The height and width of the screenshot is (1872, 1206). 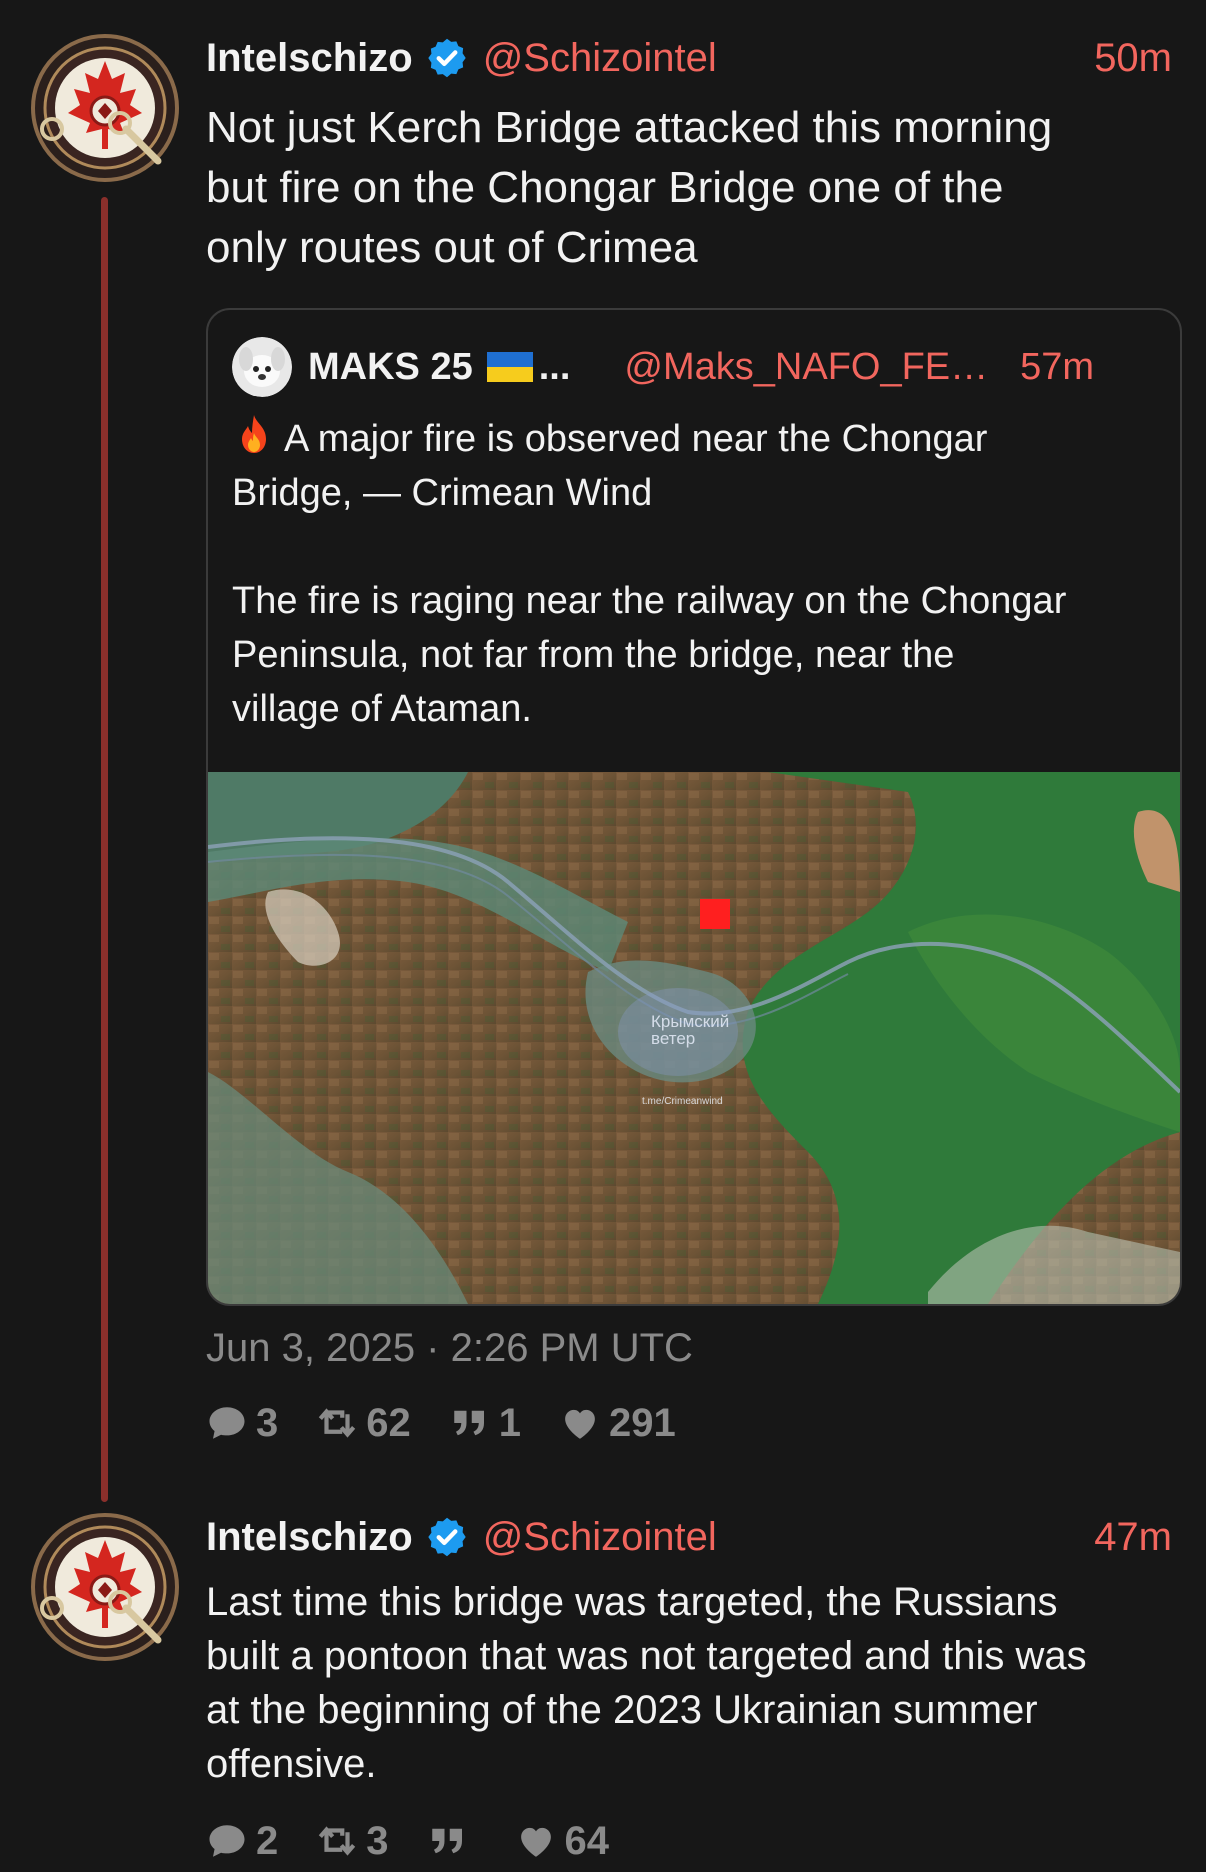 What do you see at coordinates (682, 1101) in the screenshot?
I see `watermark-url: t.me/Crimeanwind` at bounding box center [682, 1101].